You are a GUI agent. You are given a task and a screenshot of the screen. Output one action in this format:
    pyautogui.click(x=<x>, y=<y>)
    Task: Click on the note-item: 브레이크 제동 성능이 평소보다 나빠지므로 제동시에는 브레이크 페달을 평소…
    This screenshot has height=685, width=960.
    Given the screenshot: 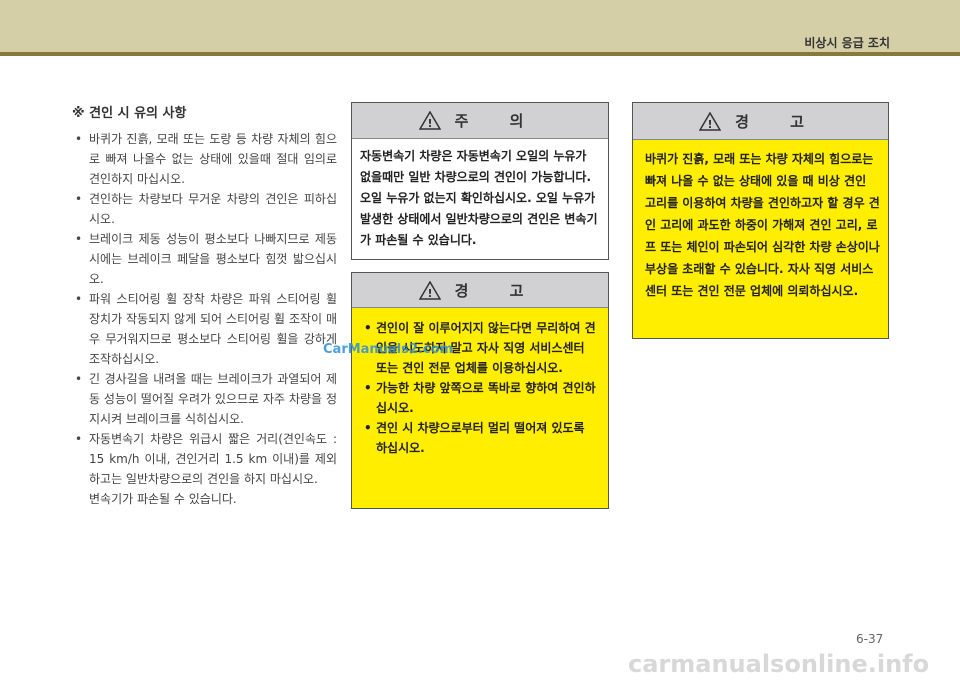 What is the action you would take?
    pyautogui.click(x=204, y=259)
    